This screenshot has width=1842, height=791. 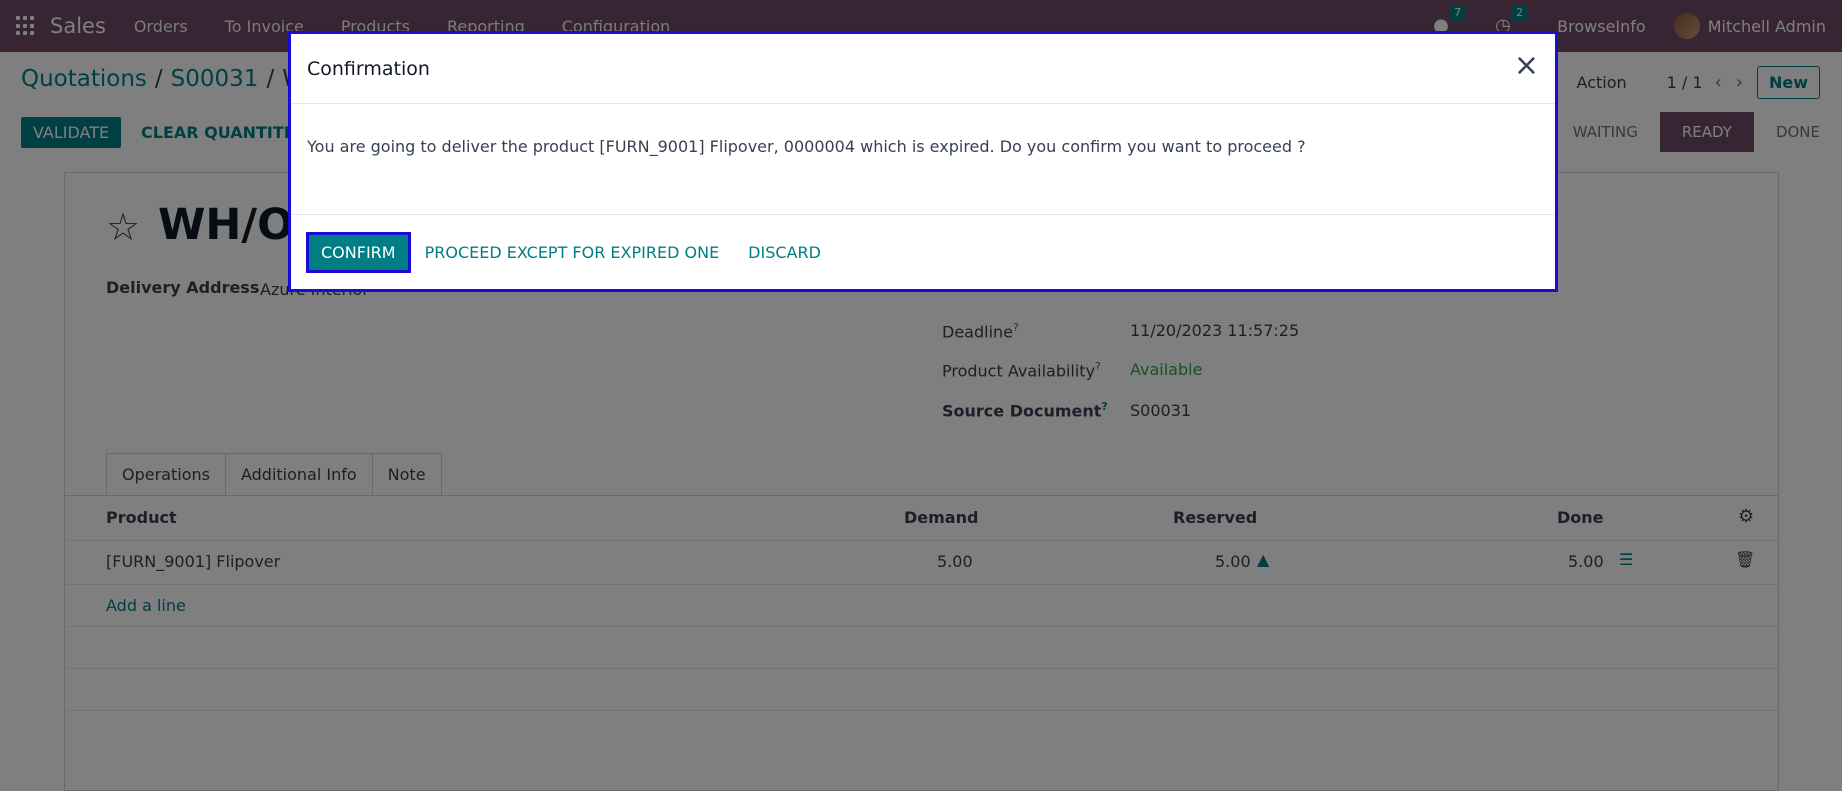 I want to click on discard-button: DISCARD, so click(x=784, y=252).